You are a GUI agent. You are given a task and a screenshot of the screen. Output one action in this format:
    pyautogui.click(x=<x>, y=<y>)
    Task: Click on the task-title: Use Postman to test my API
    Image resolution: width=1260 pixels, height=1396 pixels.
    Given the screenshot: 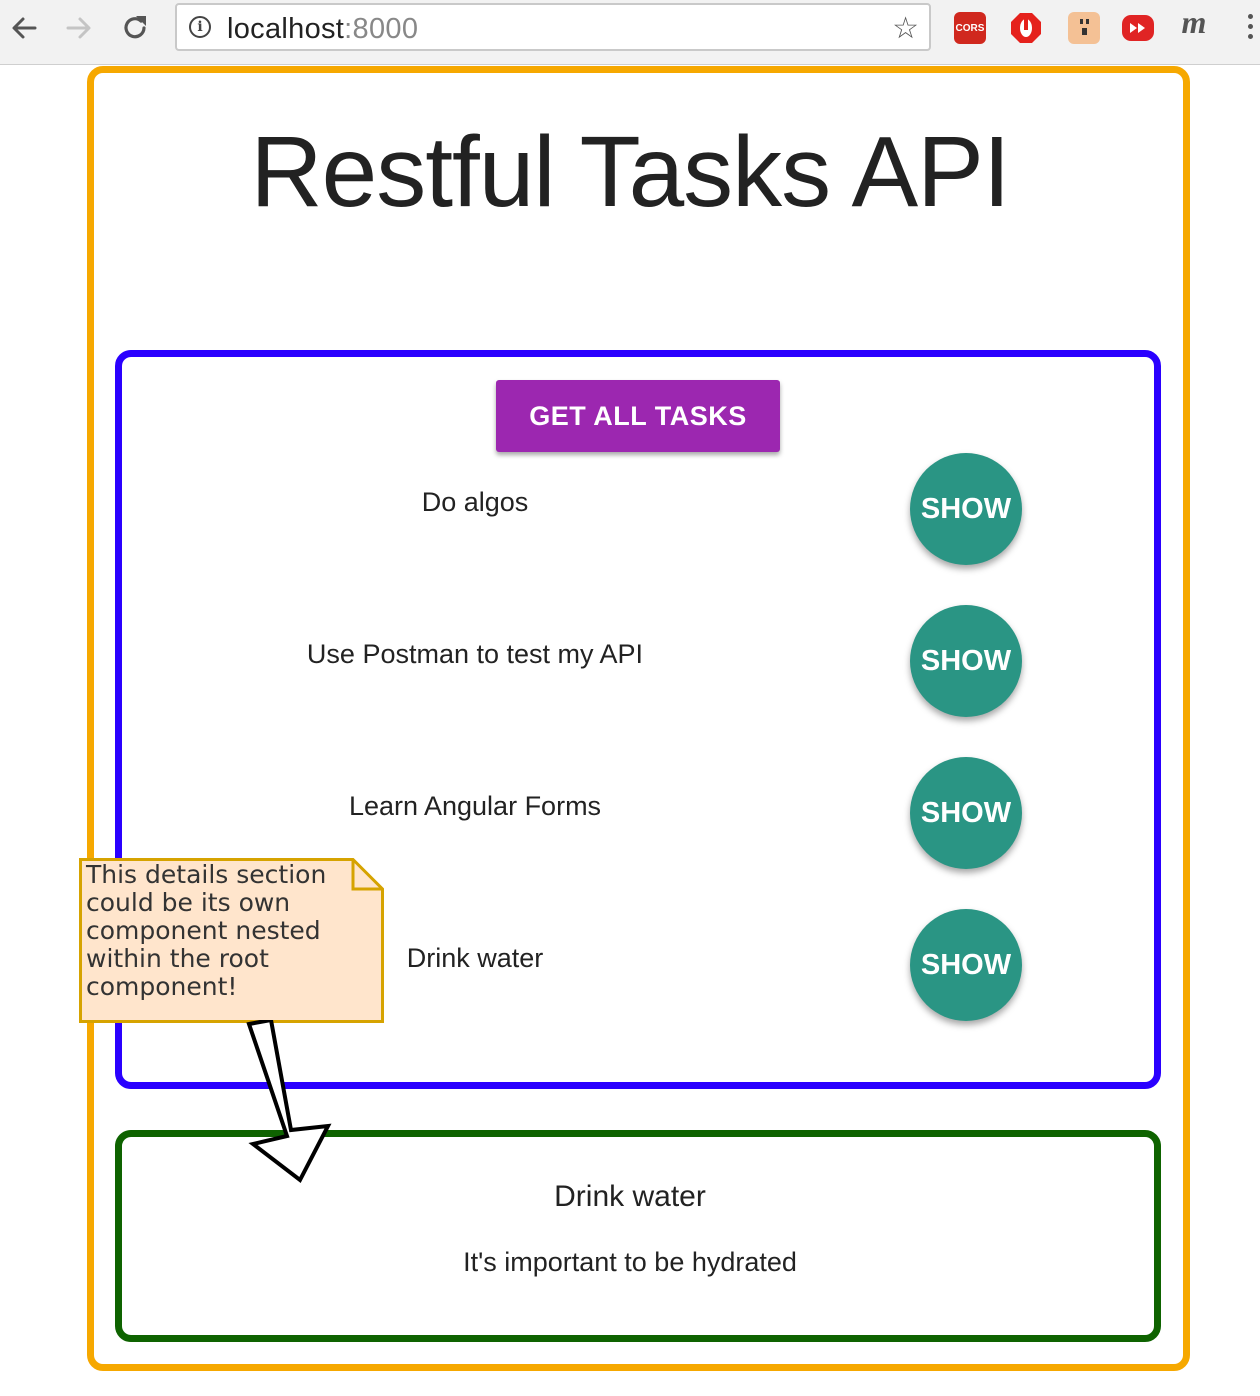 What is the action you would take?
    pyautogui.click(x=475, y=654)
    